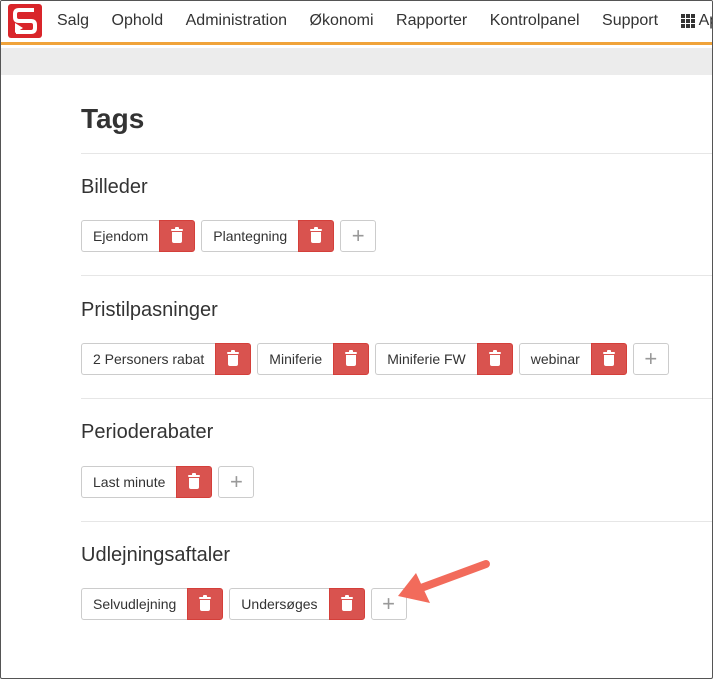 The width and height of the screenshot is (713, 679). What do you see at coordinates (129, 482) in the screenshot?
I see `tag-label: Last minute` at bounding box center [129, 482].